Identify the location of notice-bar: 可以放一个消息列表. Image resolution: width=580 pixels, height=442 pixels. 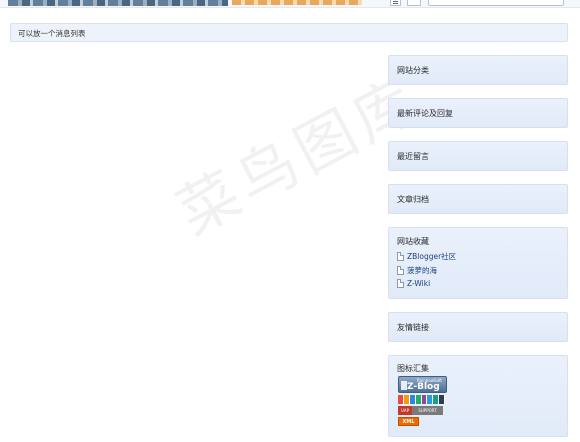
(289, 32).